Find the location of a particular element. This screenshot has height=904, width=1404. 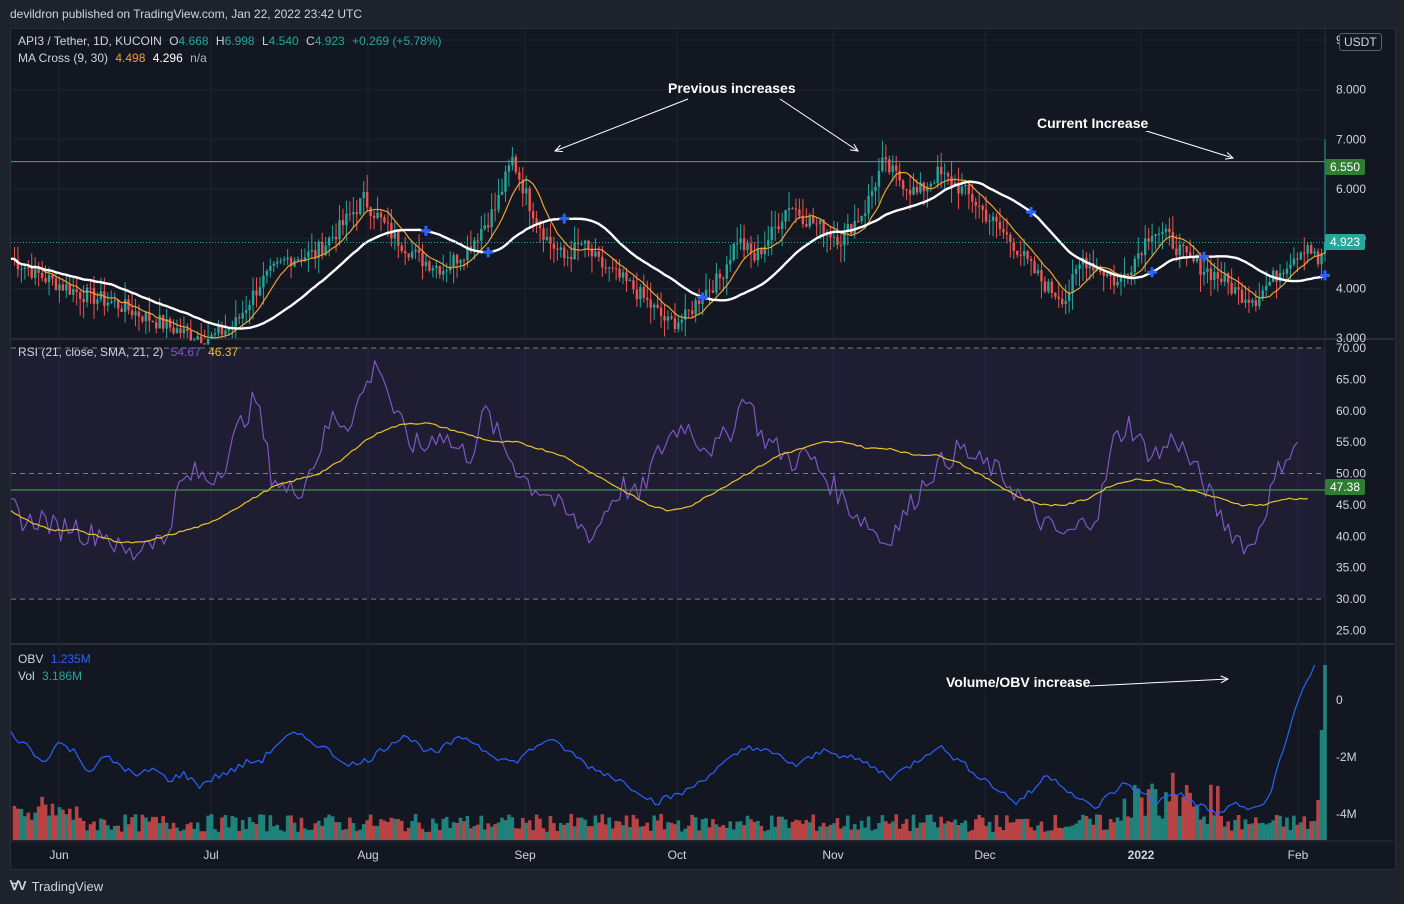

obv-legend: OBV 1.235M Vol 3.186M is located at coordinates (56, 668).